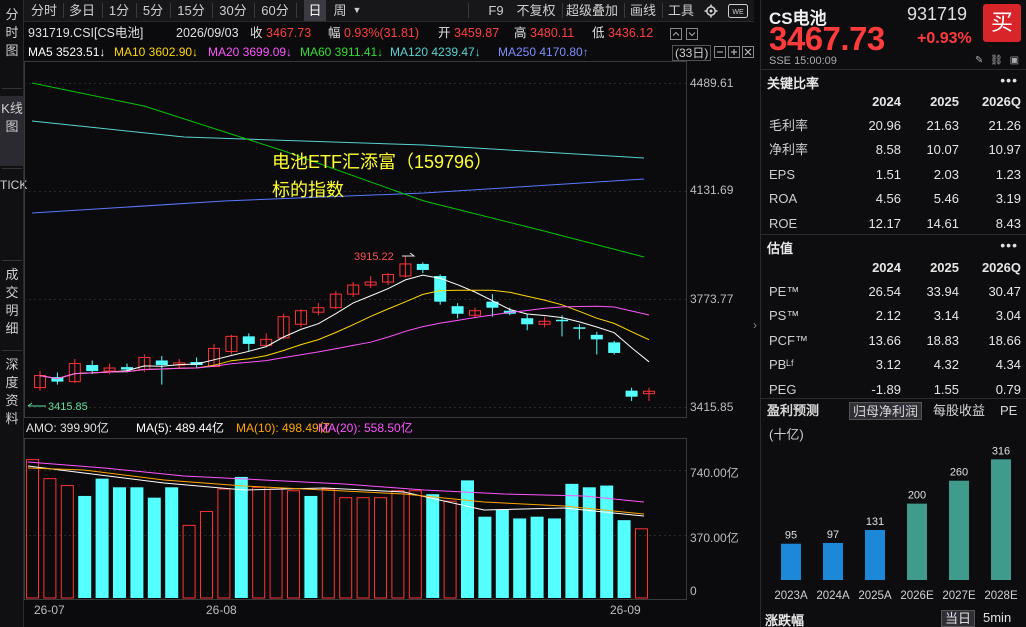 The height and width of the screenshot is (627, 1026). I want to click on tab-today: 当日, so click(958, 618).